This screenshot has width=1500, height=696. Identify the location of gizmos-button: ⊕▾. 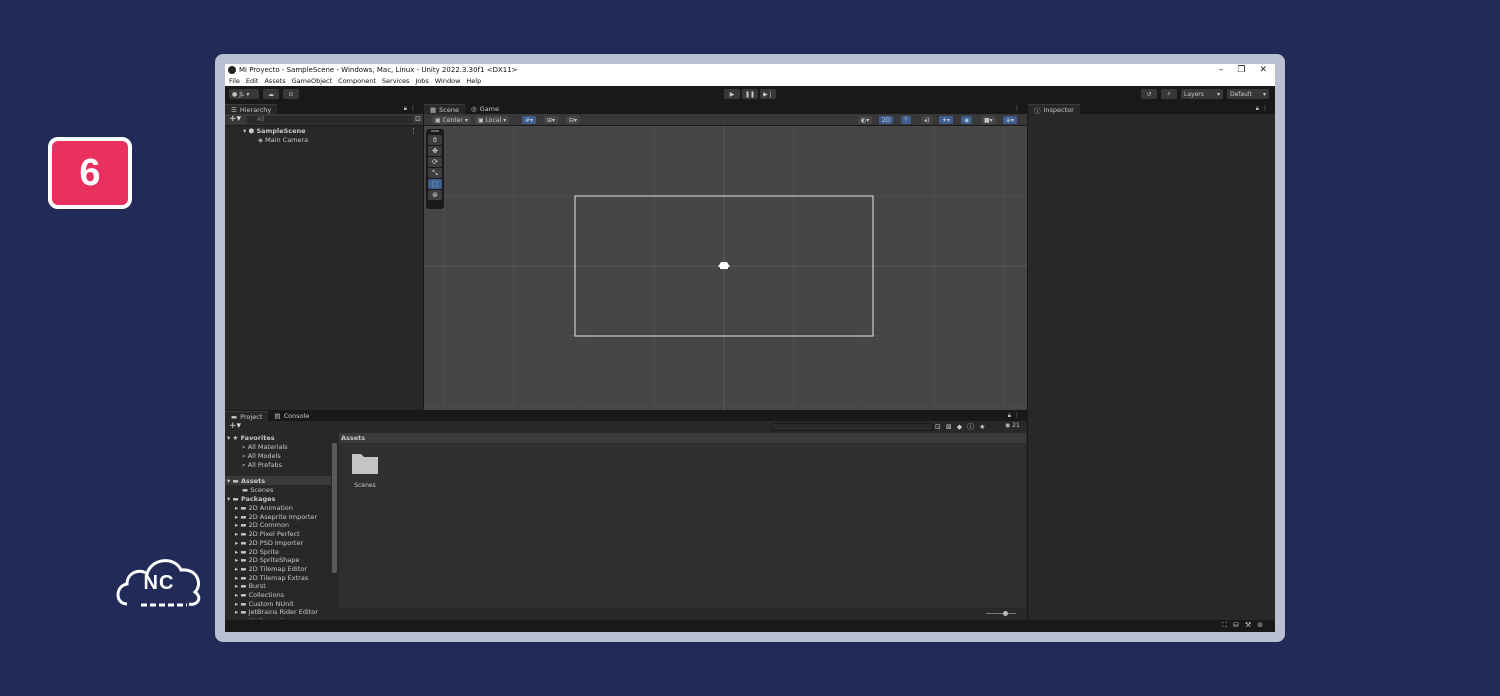
(1010, 120).